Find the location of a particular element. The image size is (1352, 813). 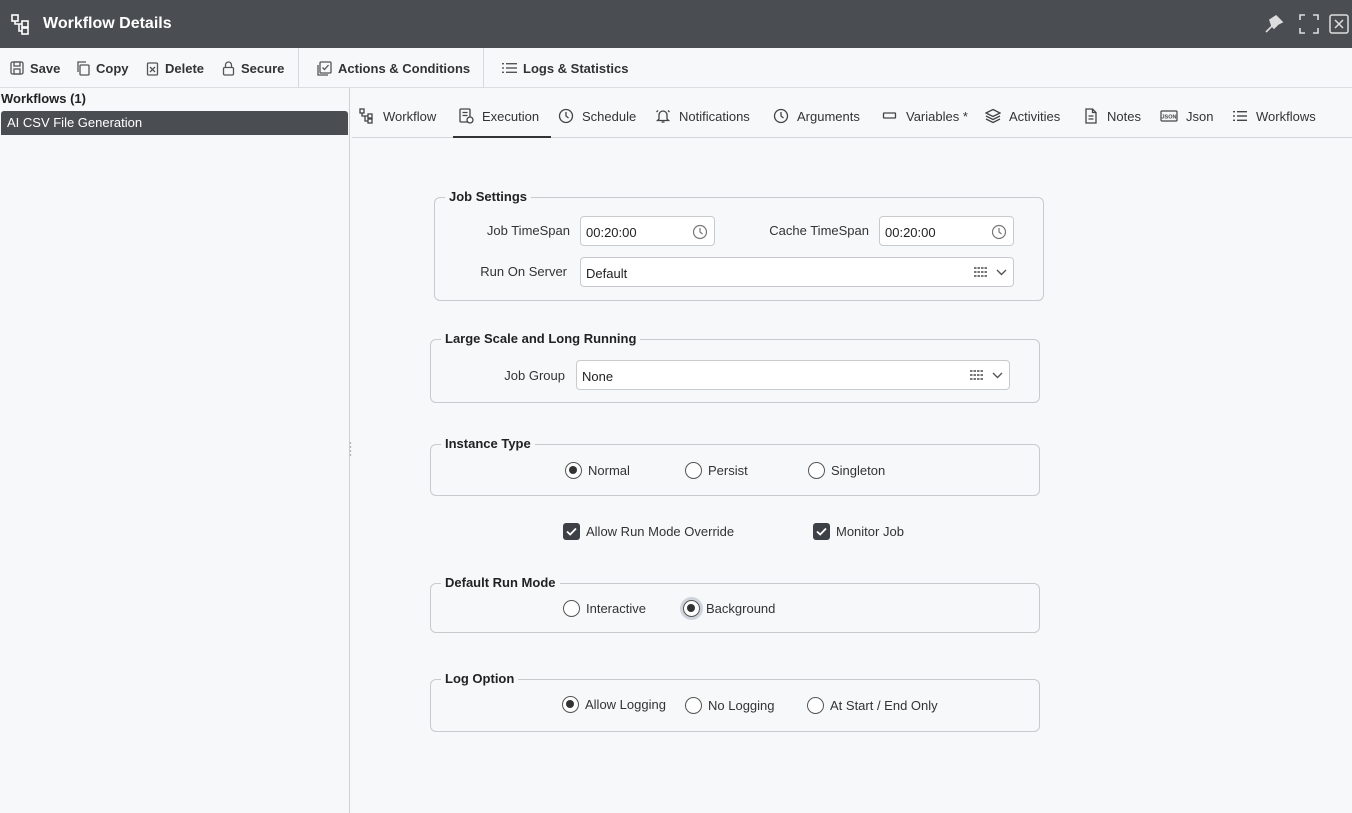

save-label: Save is located at coordinates (45, 68).